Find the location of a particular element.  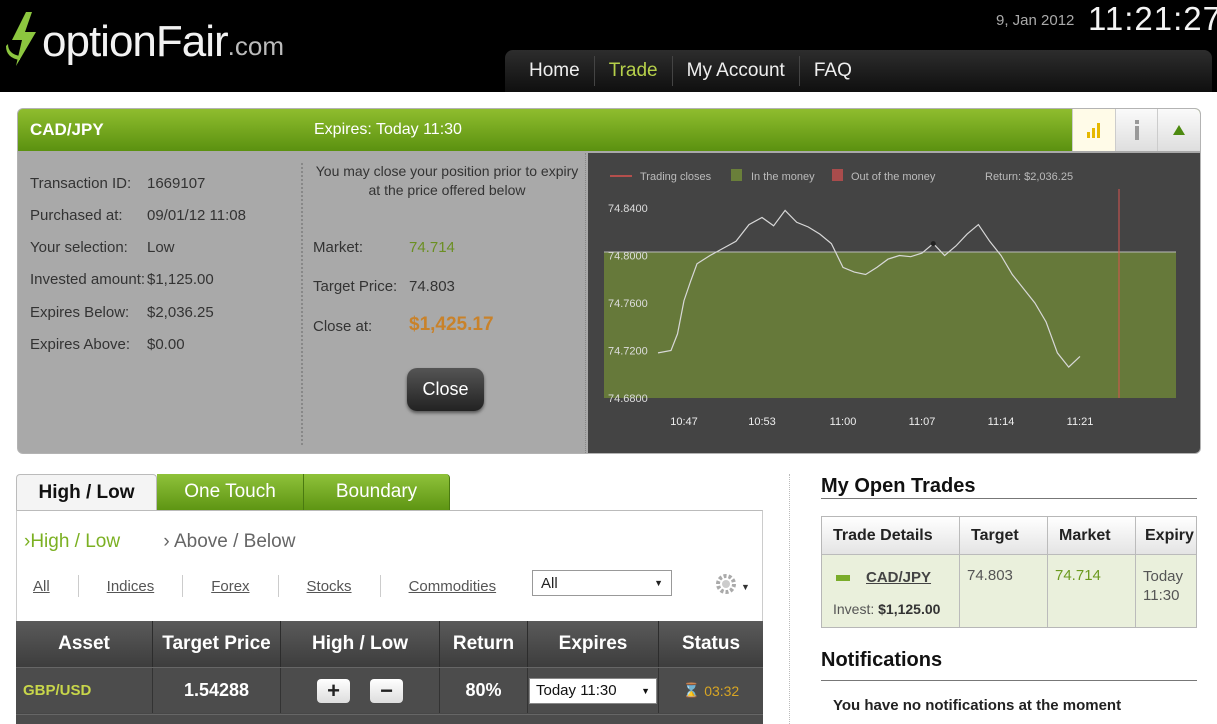

row-expires-cell: Today 11:30 ▼ is located at coordinates (593, 690).